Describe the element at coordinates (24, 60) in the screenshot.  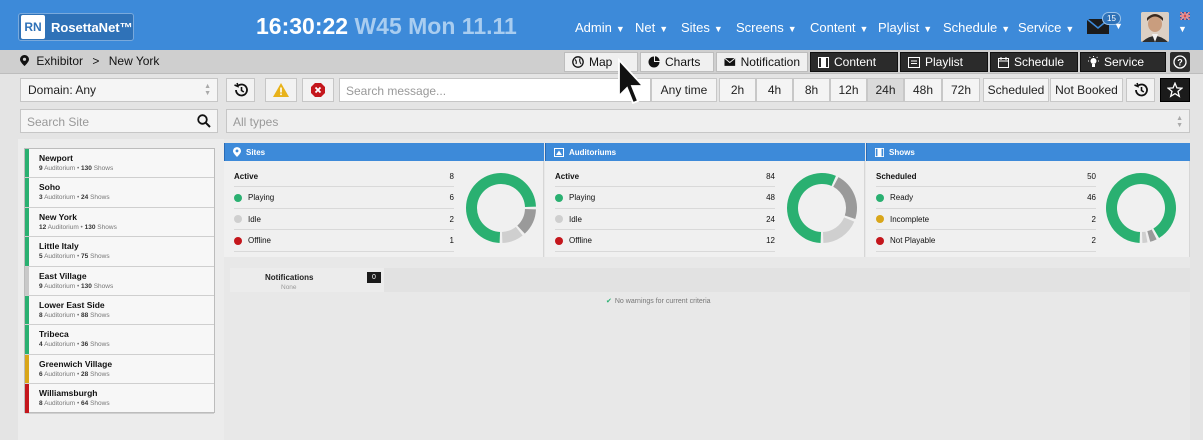
I see `map-pin-icon` at that location.